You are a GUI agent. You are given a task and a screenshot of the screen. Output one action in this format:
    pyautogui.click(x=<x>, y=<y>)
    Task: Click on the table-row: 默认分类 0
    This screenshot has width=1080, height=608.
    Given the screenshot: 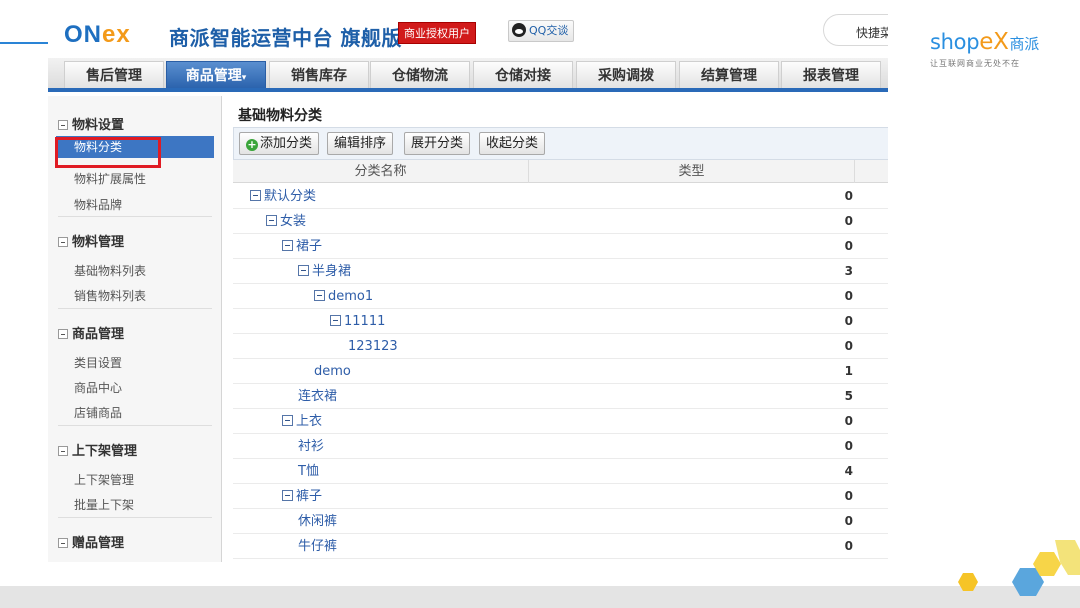 What is the action you would take?
    pyautogui.click(x=560, y=196)
    